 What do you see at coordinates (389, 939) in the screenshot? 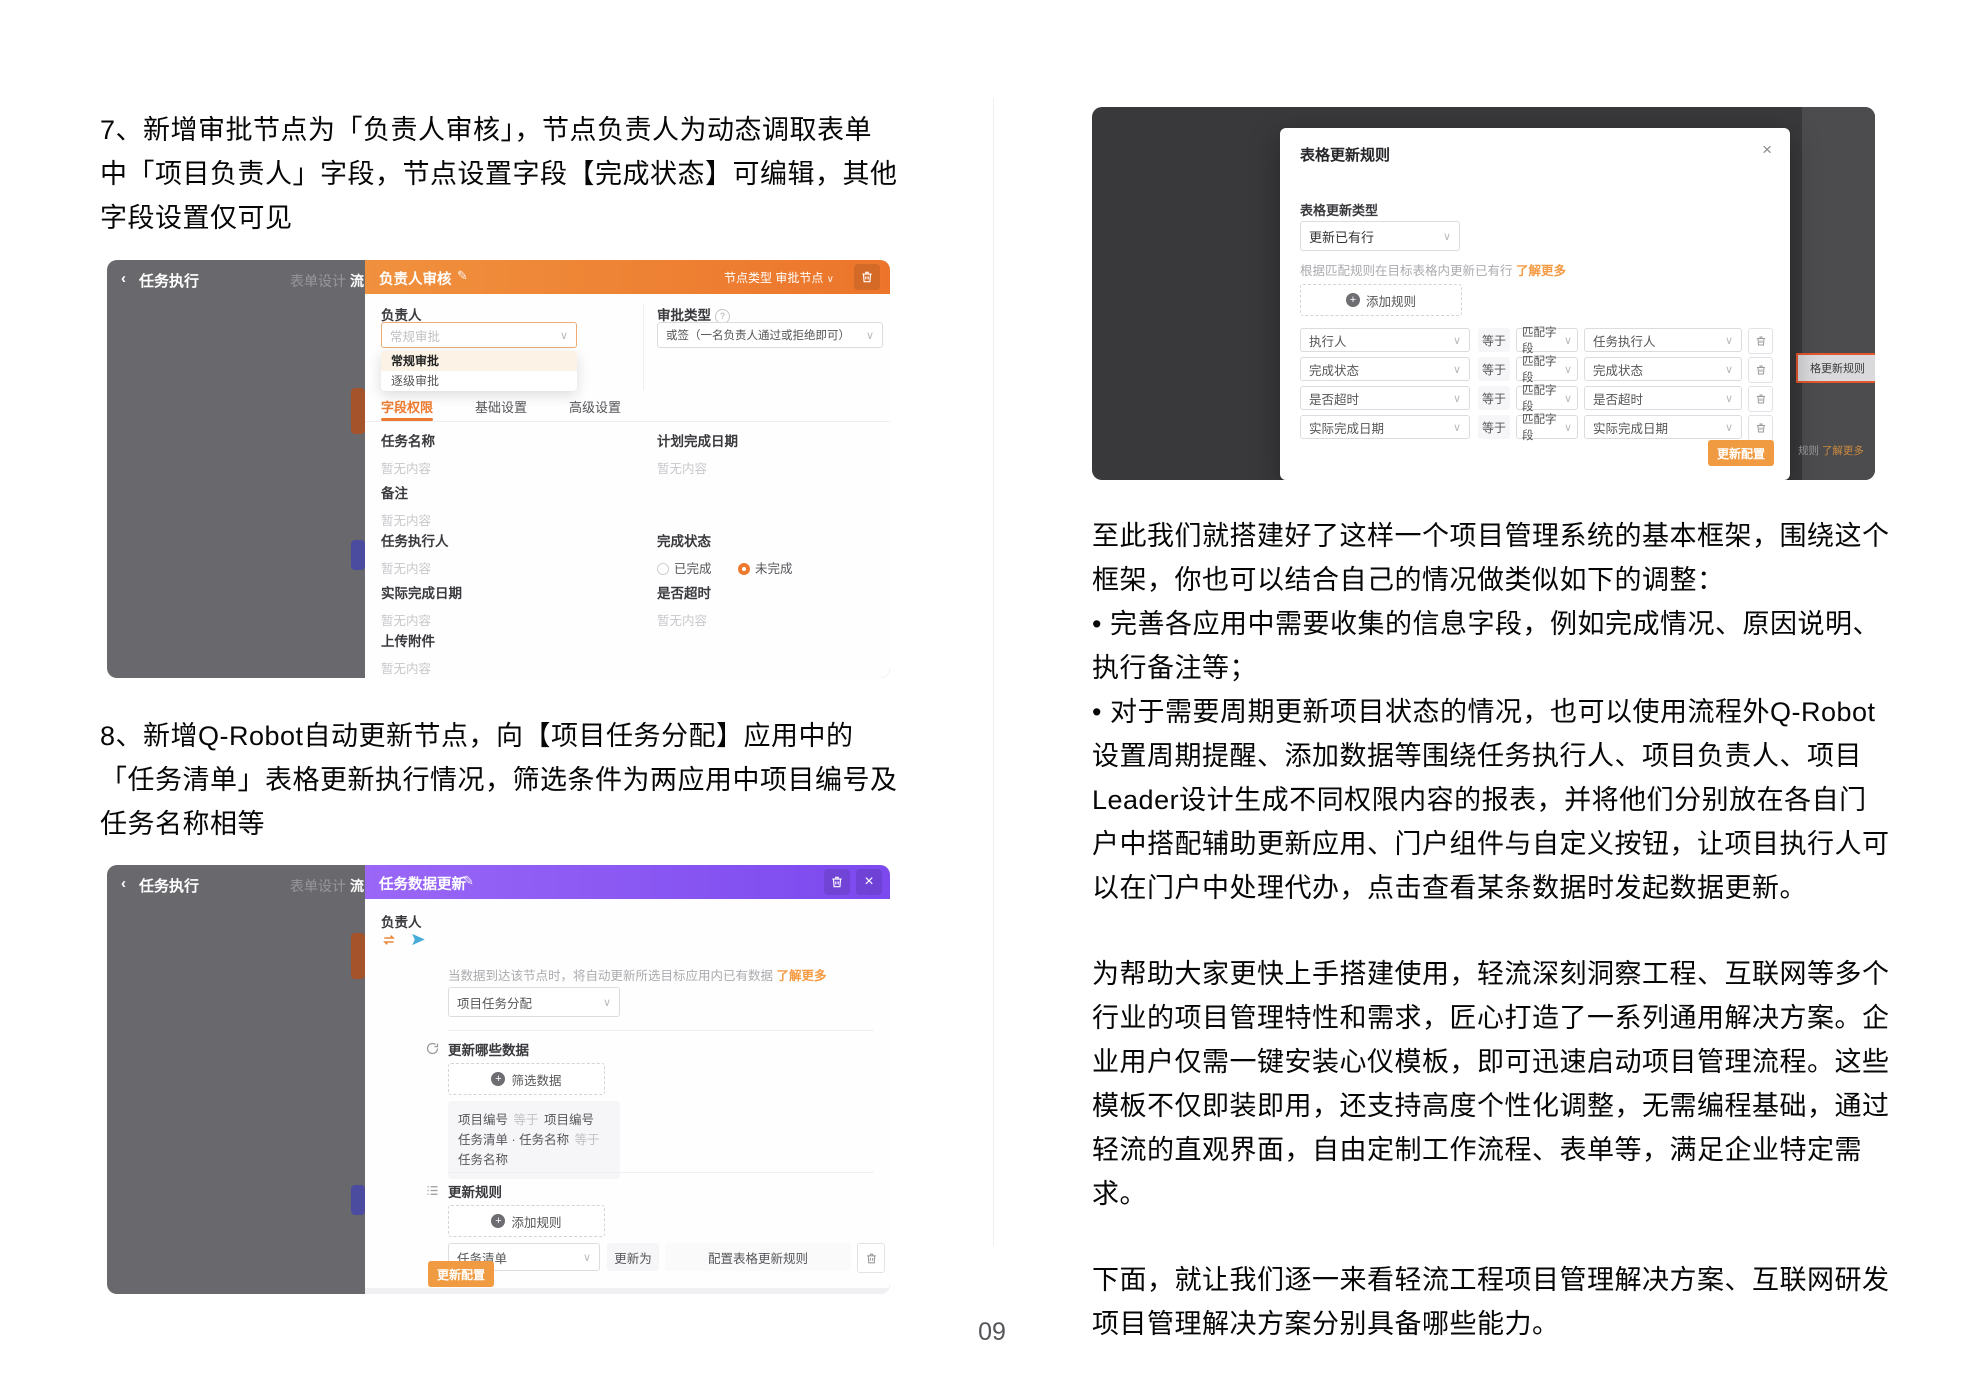
I see `swap-icon` at bounding box center [389, 939].